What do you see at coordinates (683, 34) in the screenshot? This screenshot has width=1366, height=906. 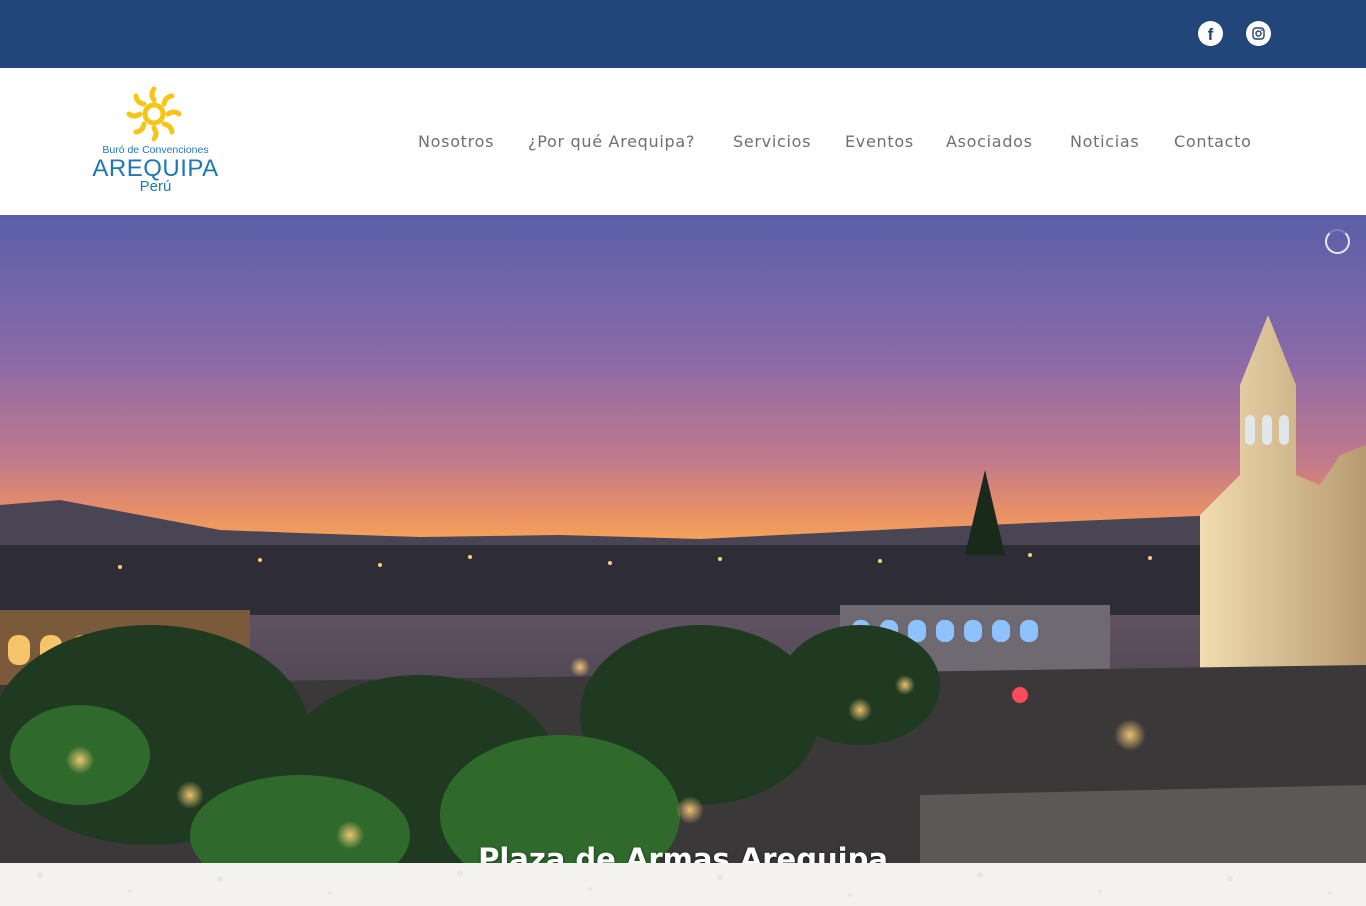 I see `top-bar: f` at bounding box center [683, 34].